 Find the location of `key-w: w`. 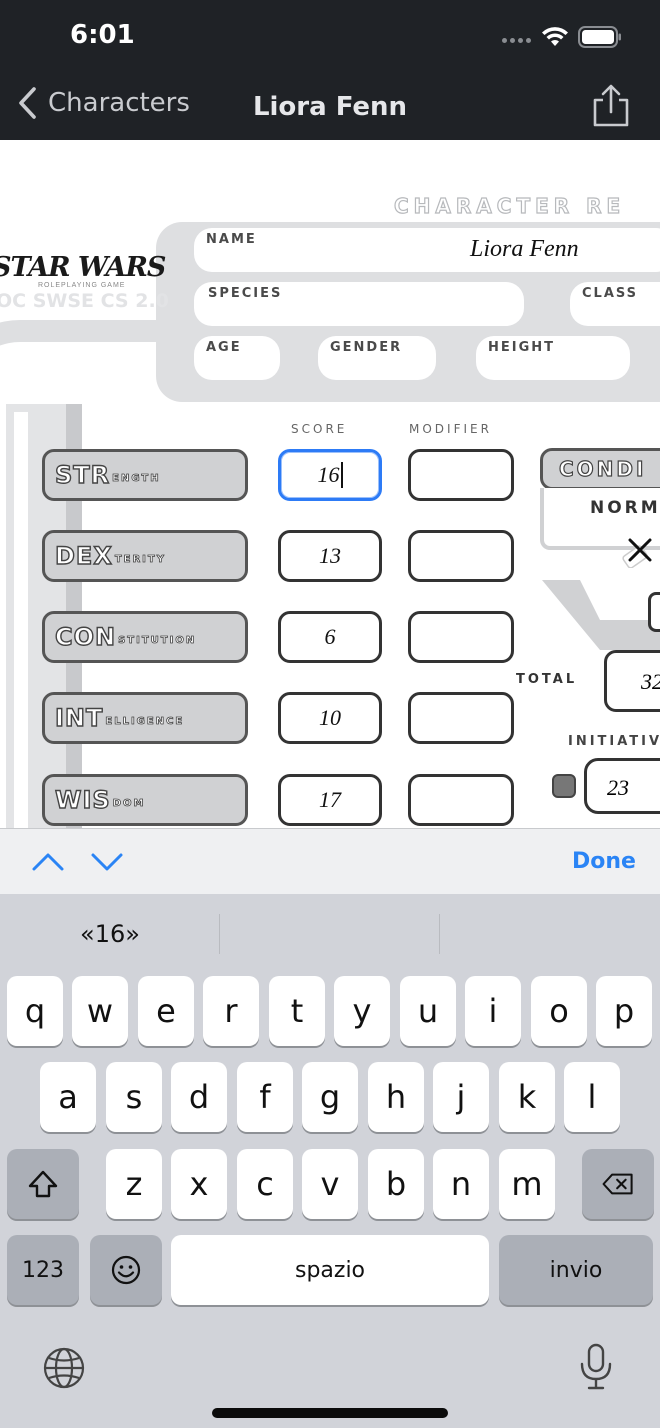

key-w: w is located at coordinates (100, 1011).